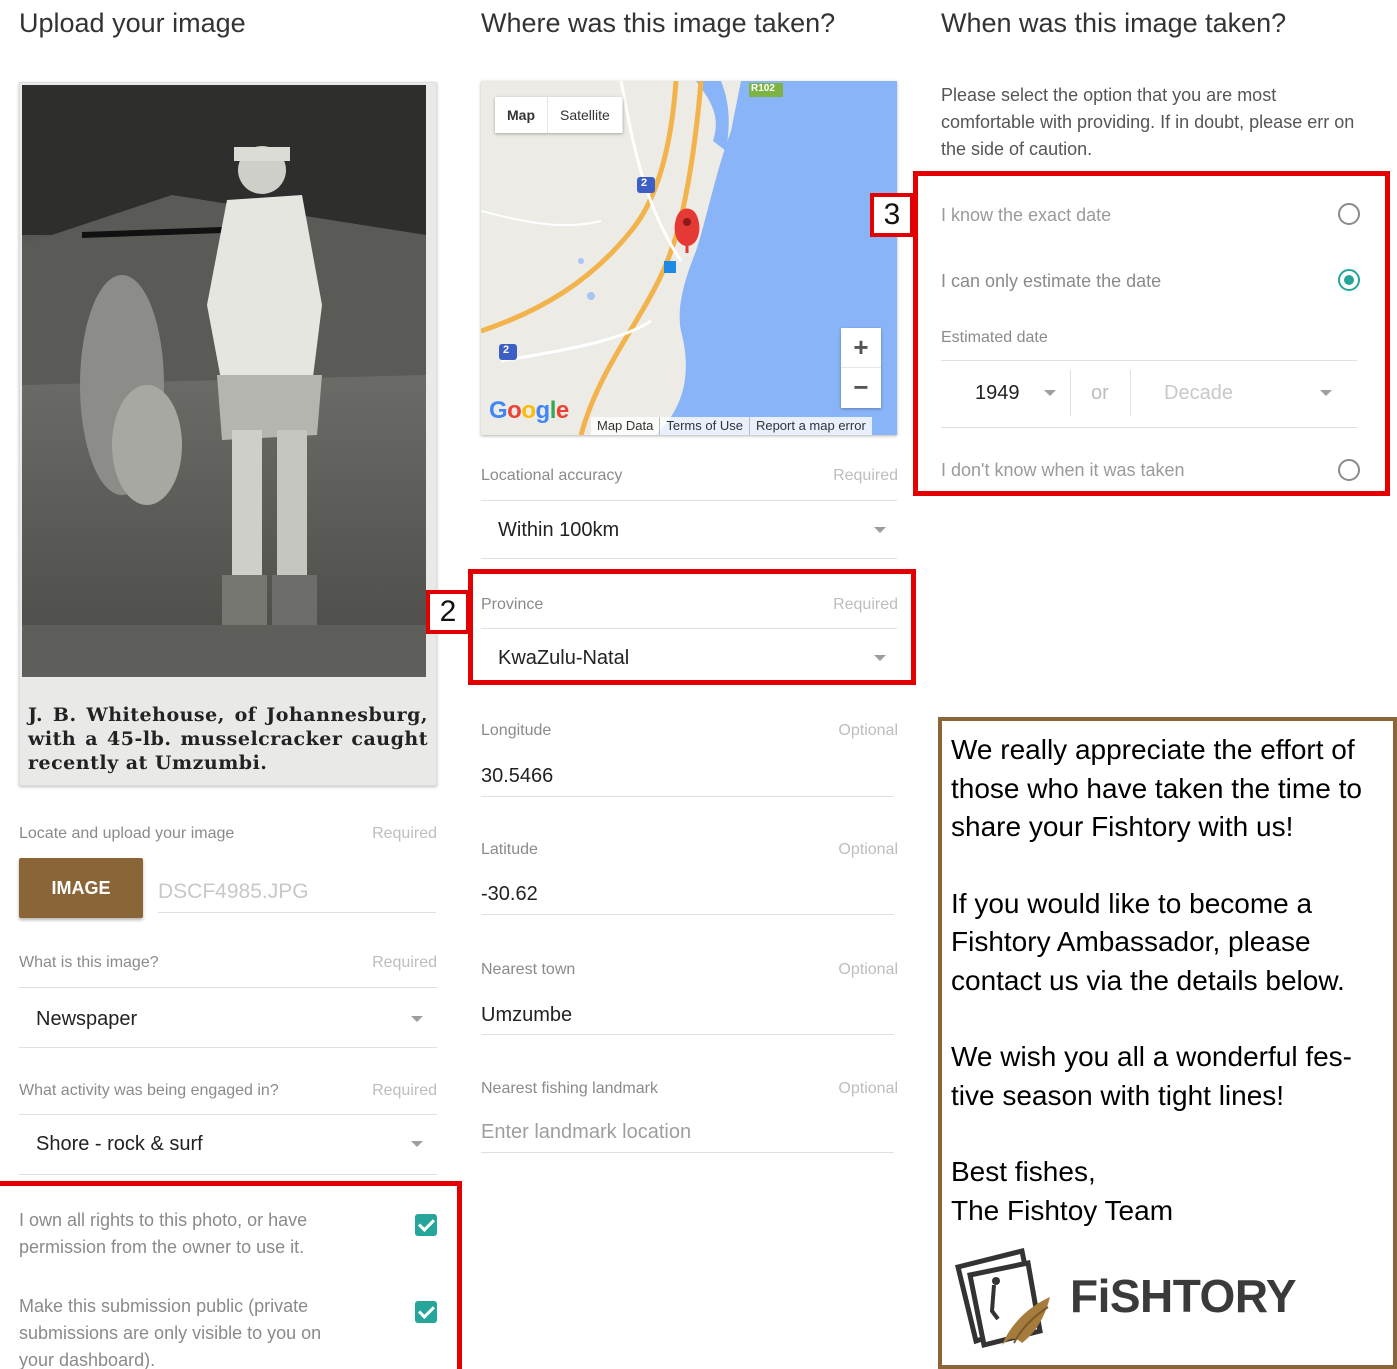  I want to click on zoom-out-button: −, so click(861, 388).